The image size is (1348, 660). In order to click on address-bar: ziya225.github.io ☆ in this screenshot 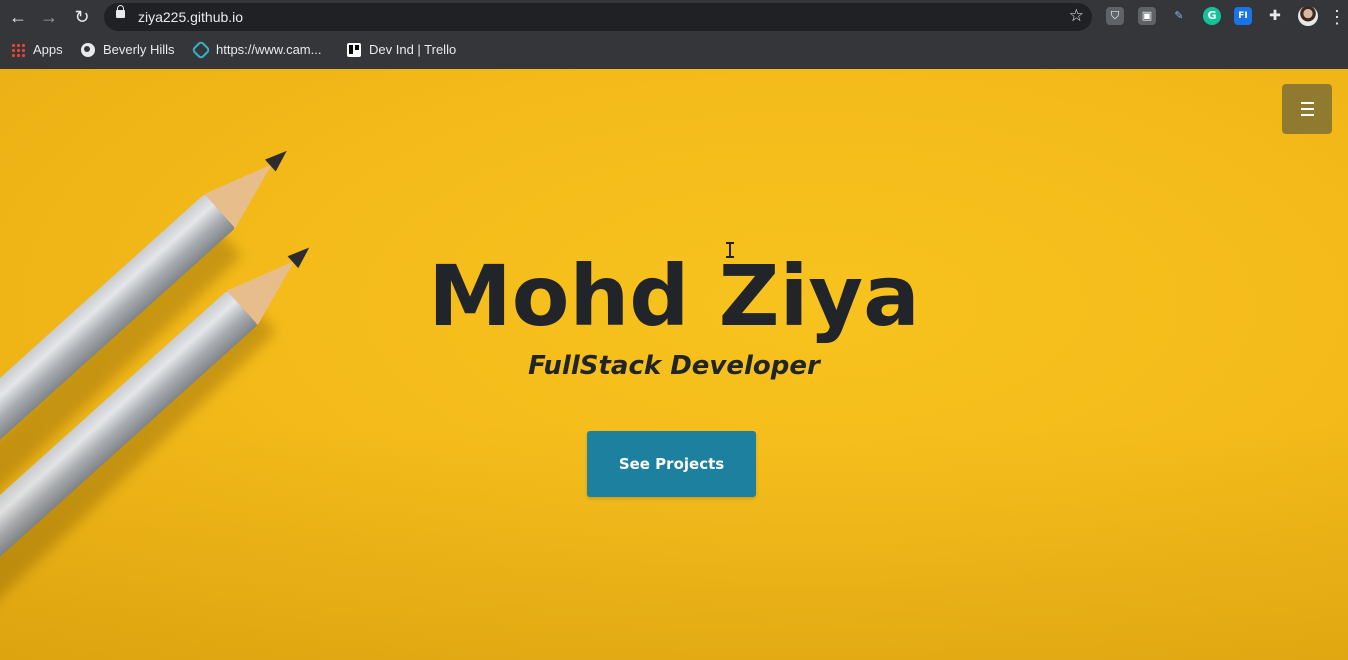, I will do `click(598, 17)`.